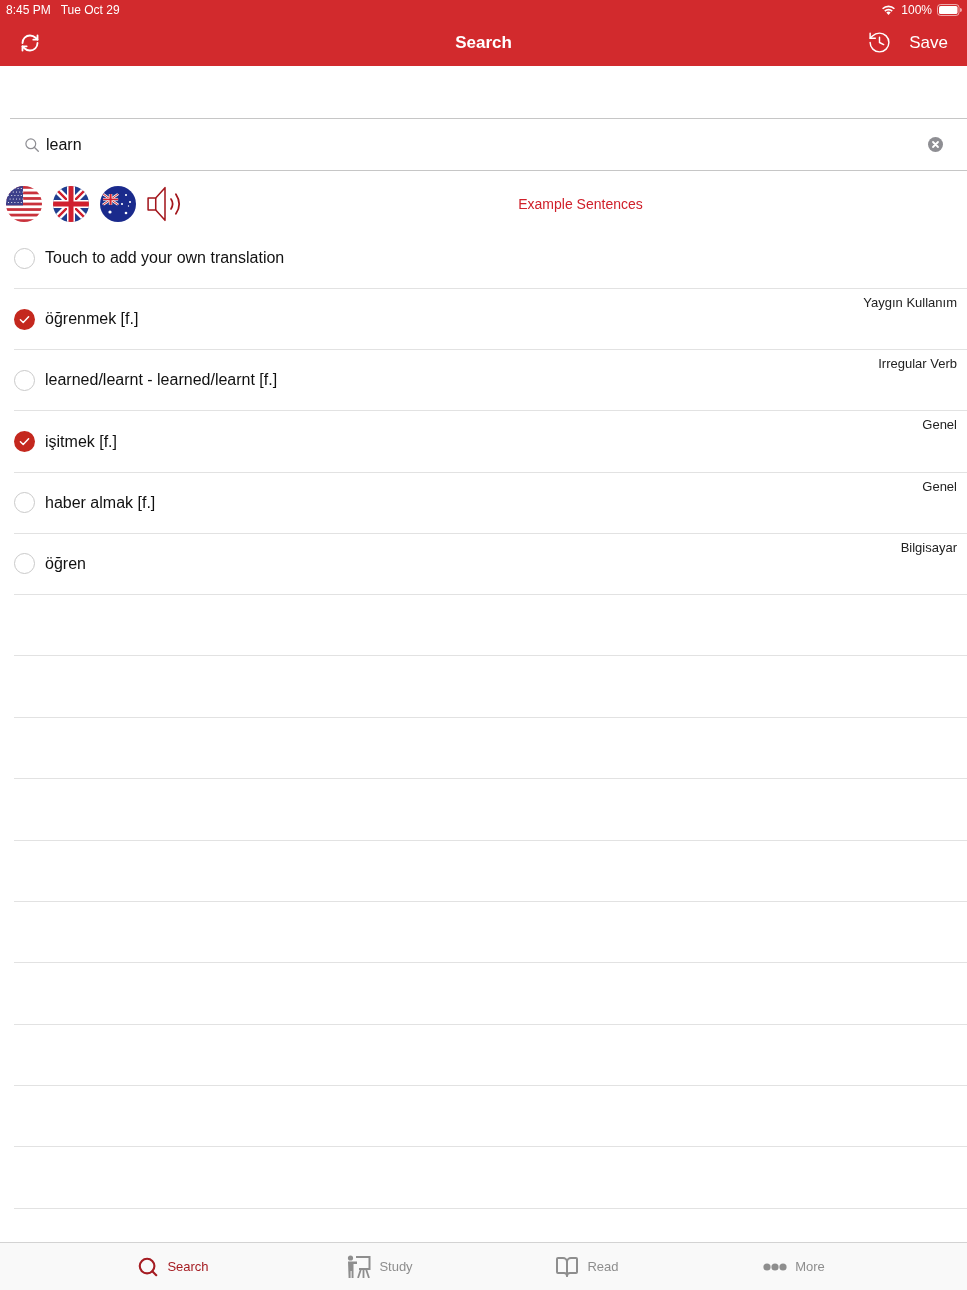 Image resolution: width=967 pixels, height=1290 pixels. What do you see at coordinates (910, 303) in the screenshot?
I see `category-label: Yaygın Kullanım` at bounding box center [910, 303].